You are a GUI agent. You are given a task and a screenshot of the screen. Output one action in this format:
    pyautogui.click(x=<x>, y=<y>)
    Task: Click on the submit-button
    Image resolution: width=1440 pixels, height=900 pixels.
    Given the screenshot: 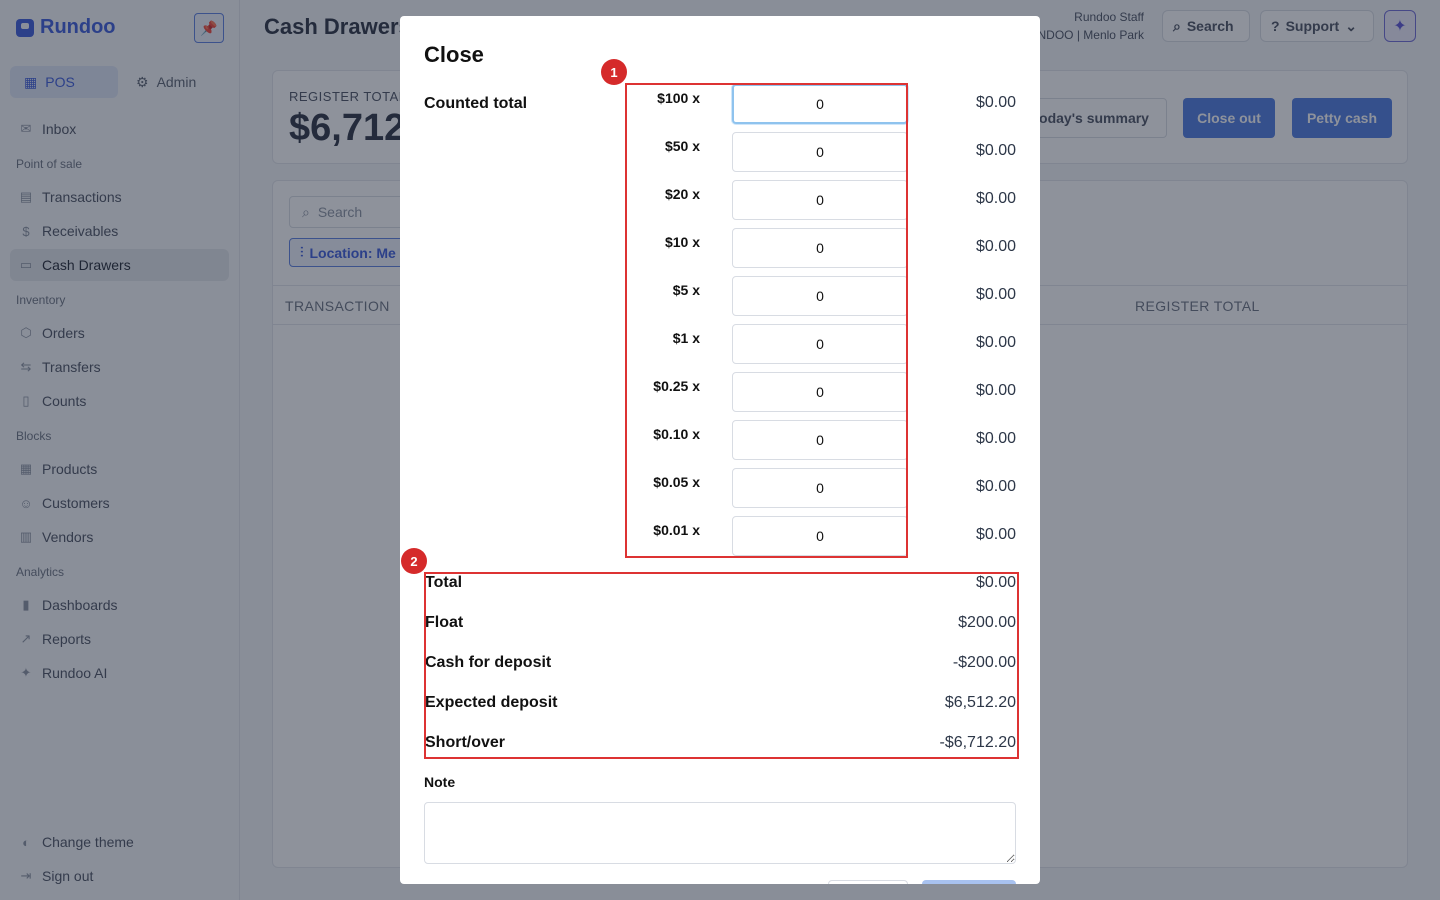 What is the action you would take?
    pyautogui.click(x=969, y=882)
    